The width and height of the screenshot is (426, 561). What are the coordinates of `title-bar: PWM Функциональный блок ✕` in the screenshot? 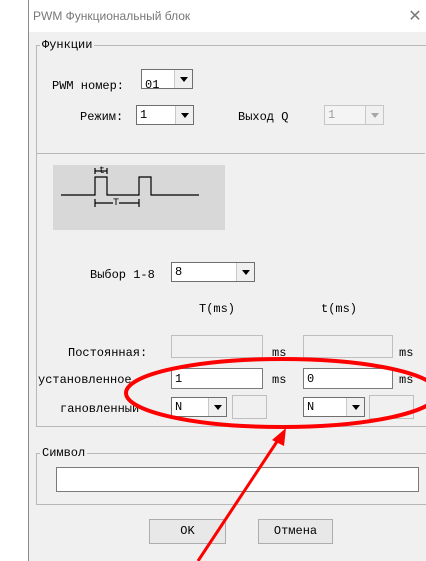 It's located at (227, 16).